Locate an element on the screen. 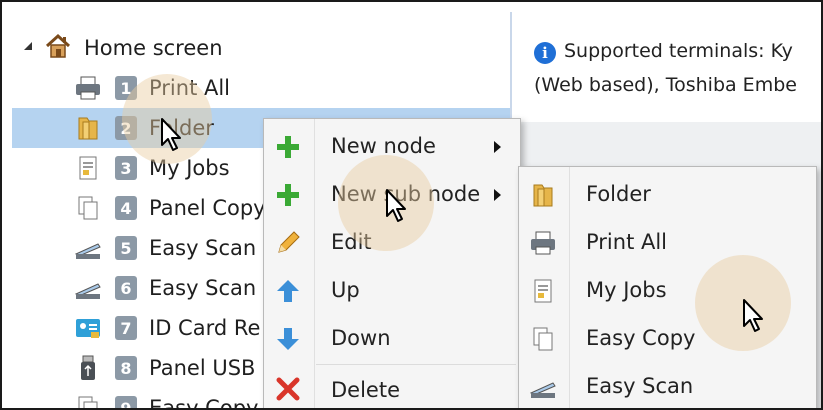 This screenshot has width=823, height=410. submenu-item-label: Print All is located at coordinates (627, 242).